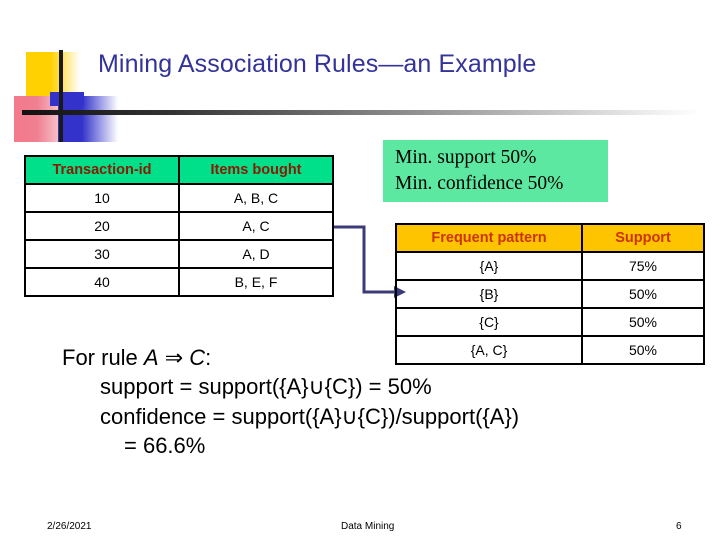  I want to click on table-row: 30 A, D, so click(179, 254).